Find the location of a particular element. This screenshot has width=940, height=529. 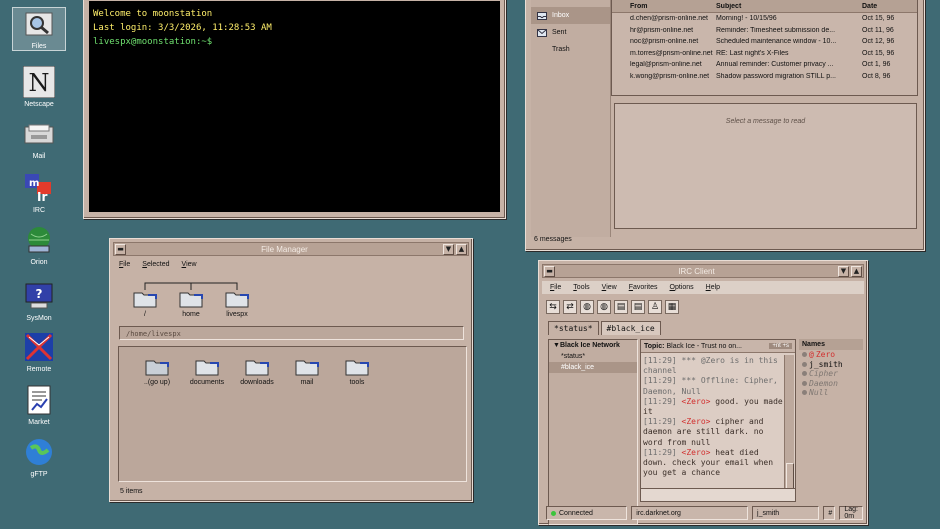

file-item: ..(go up) is located at coordinates (157, 372).